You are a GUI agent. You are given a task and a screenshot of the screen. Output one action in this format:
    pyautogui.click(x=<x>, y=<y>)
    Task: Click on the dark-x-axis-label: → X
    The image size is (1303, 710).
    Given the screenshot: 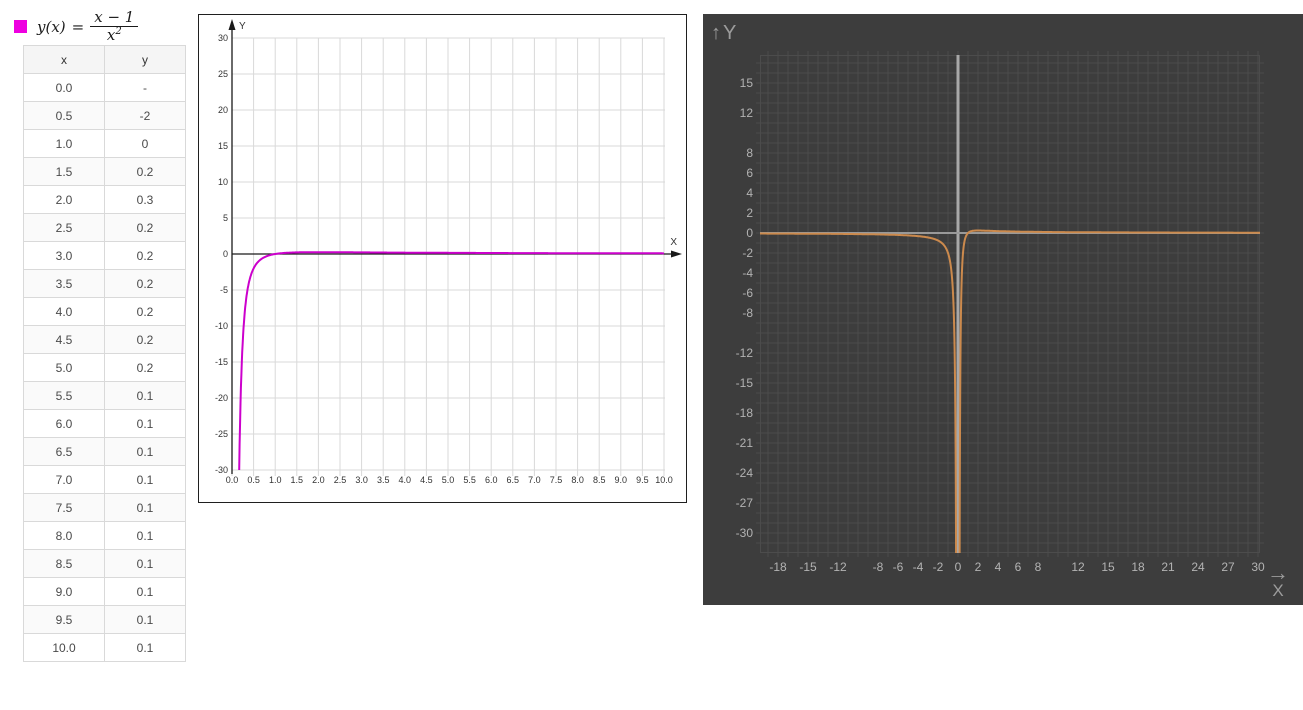 What is the action you would take?
    pyautogui.click(x=1278, y=580)
    